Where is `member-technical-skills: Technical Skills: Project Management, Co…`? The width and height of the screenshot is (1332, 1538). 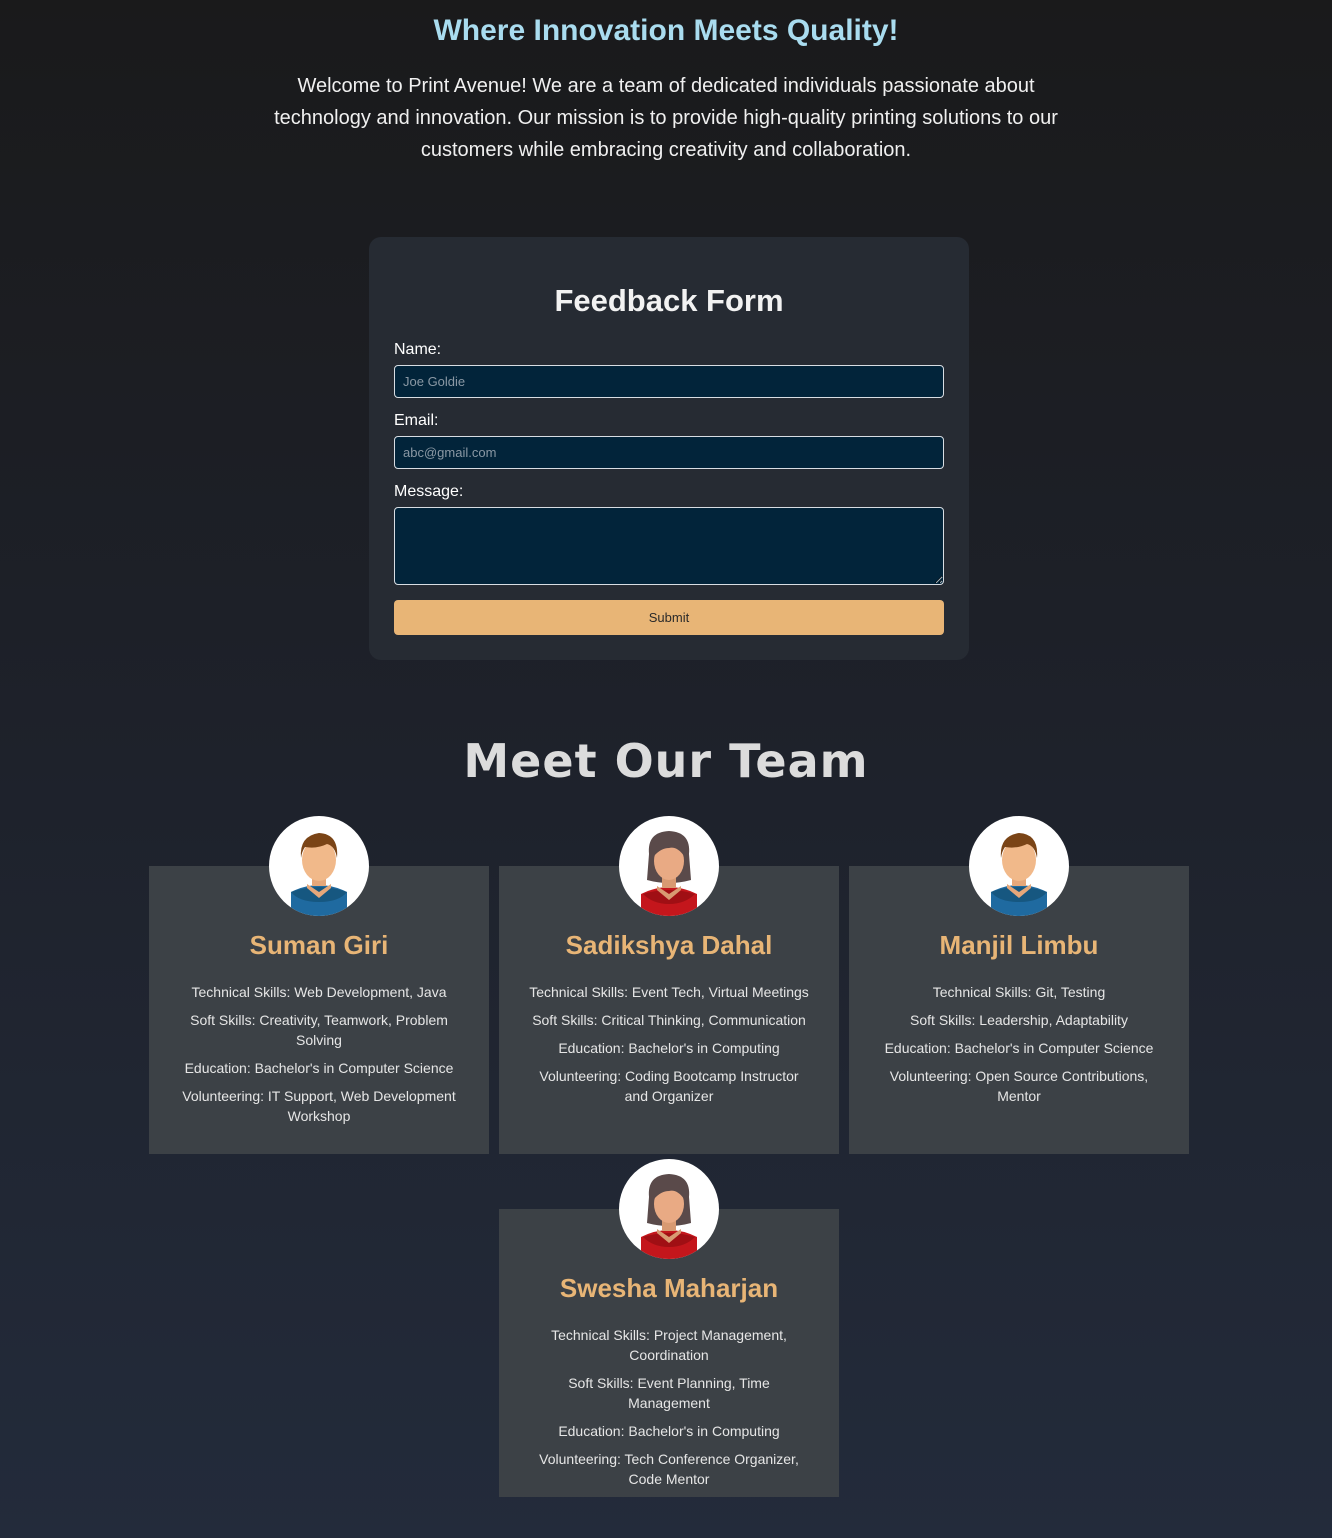 member-technical-skills: Technical Skills: Project Management, Co… is located at coordinates (669, 1345).